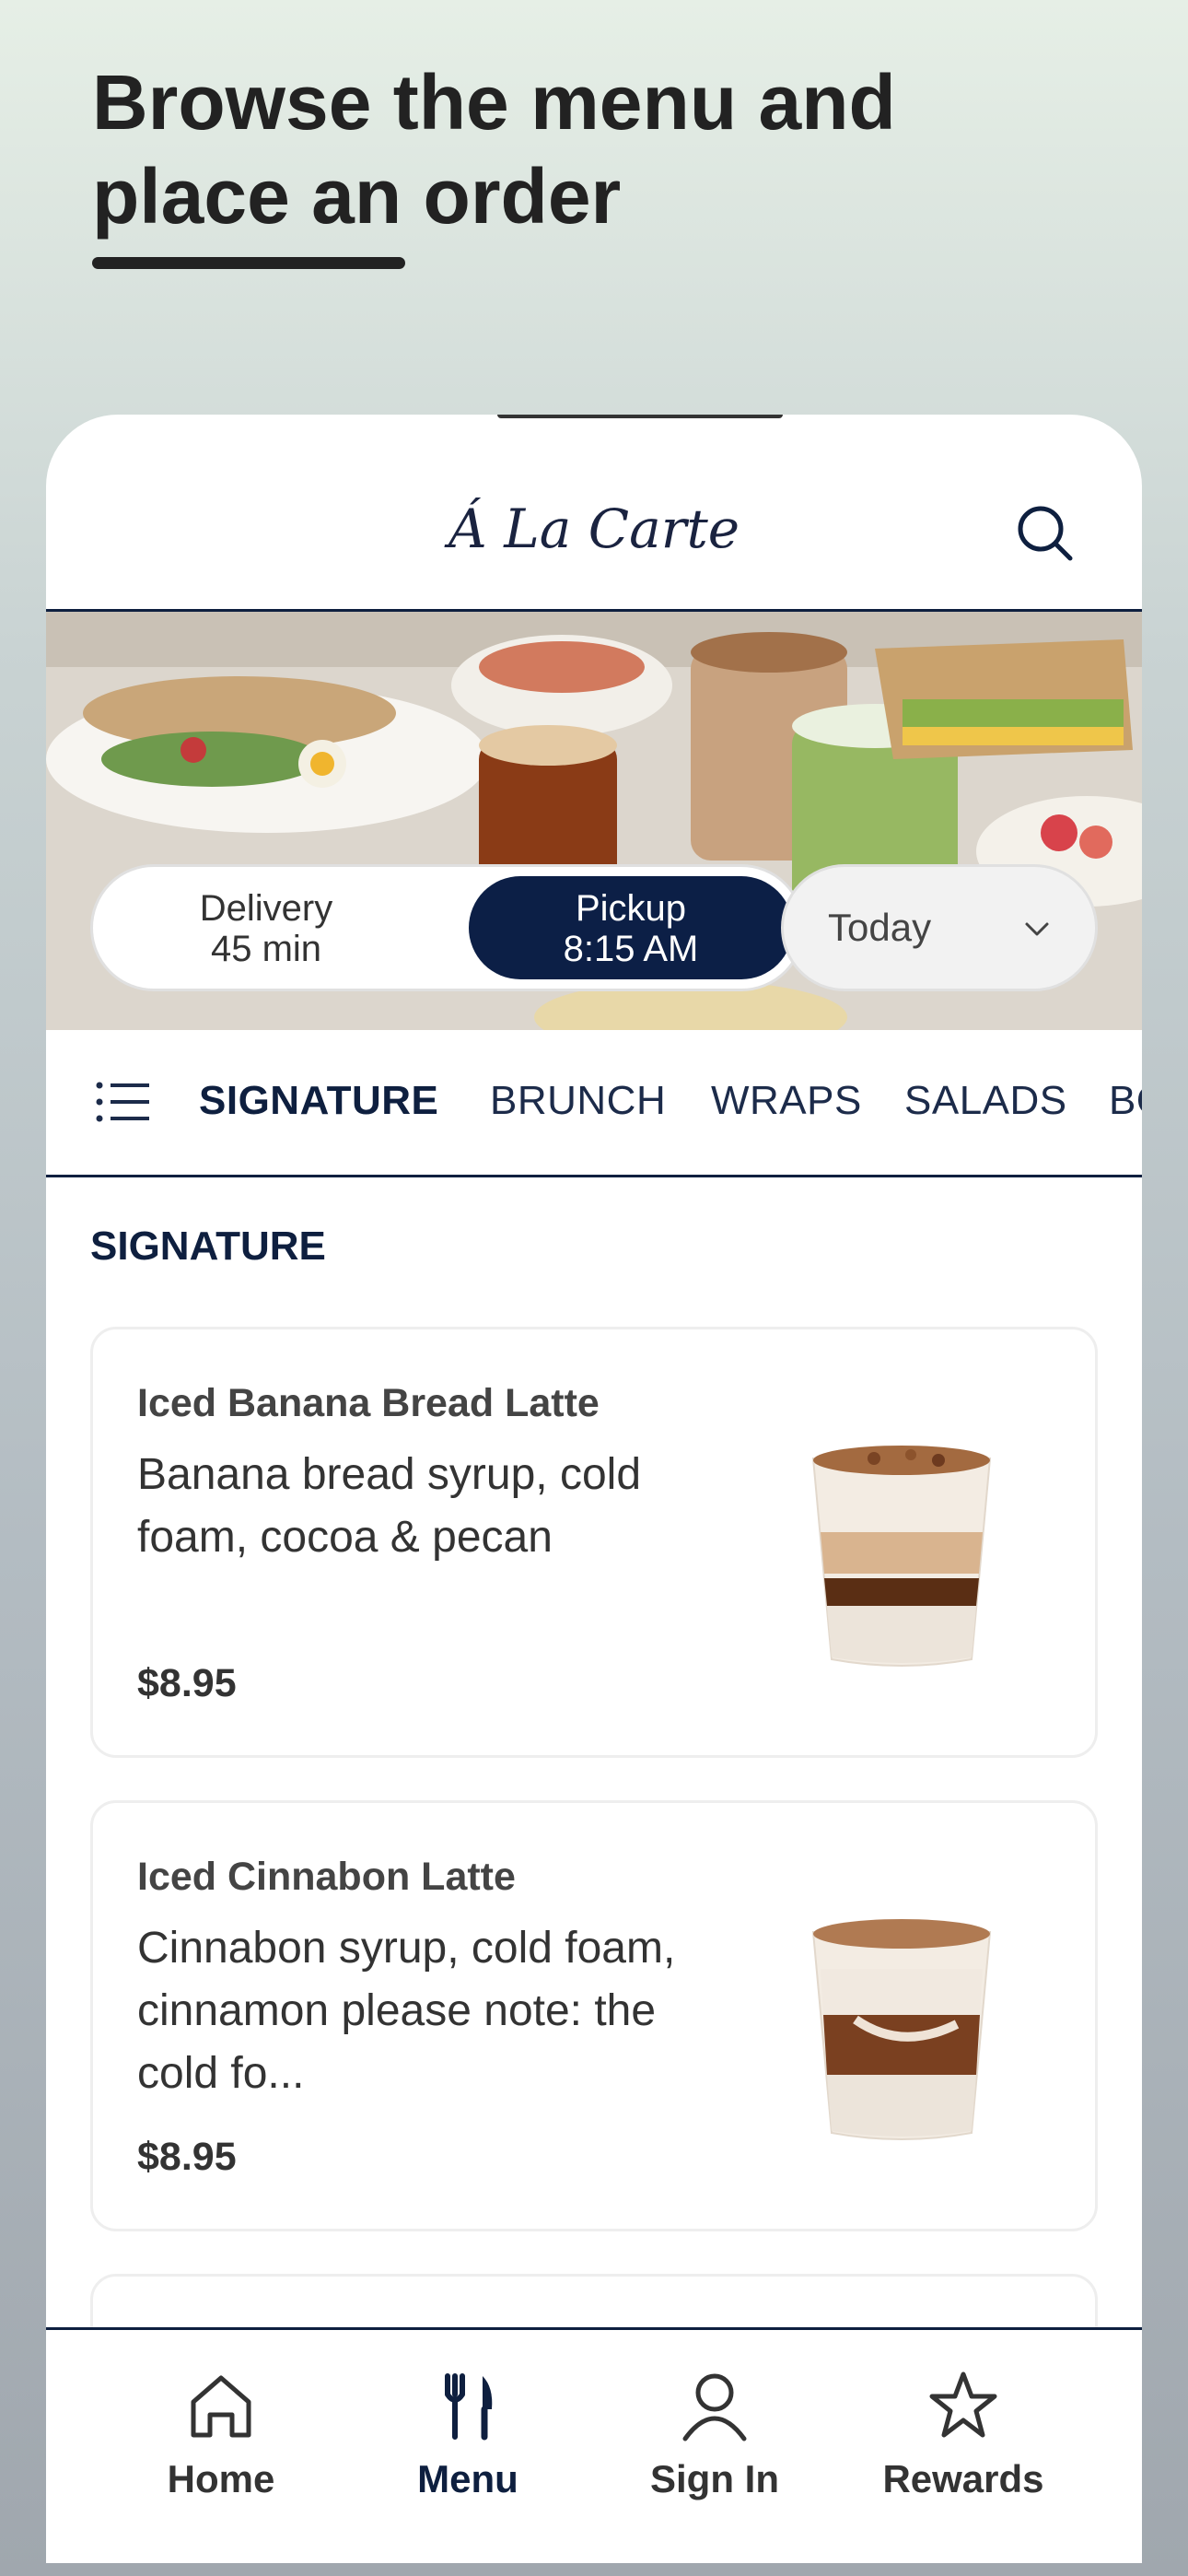 This screenshot has height=2576, width=1188. Describe the element at coordinates (714, 2407) in the screenshot. I see `person-icon` at that location.